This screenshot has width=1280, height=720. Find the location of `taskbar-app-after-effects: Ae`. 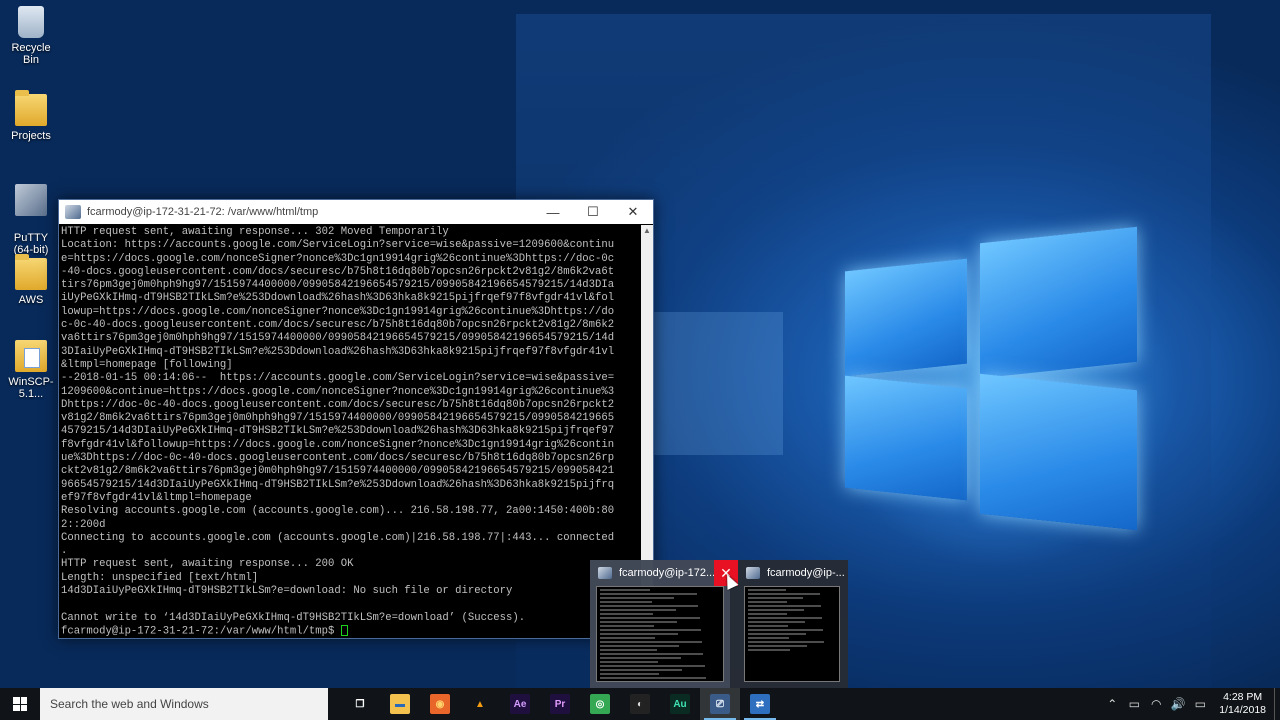

taskbar-app-after-effects: Ae is located at coordinates (520, 704).